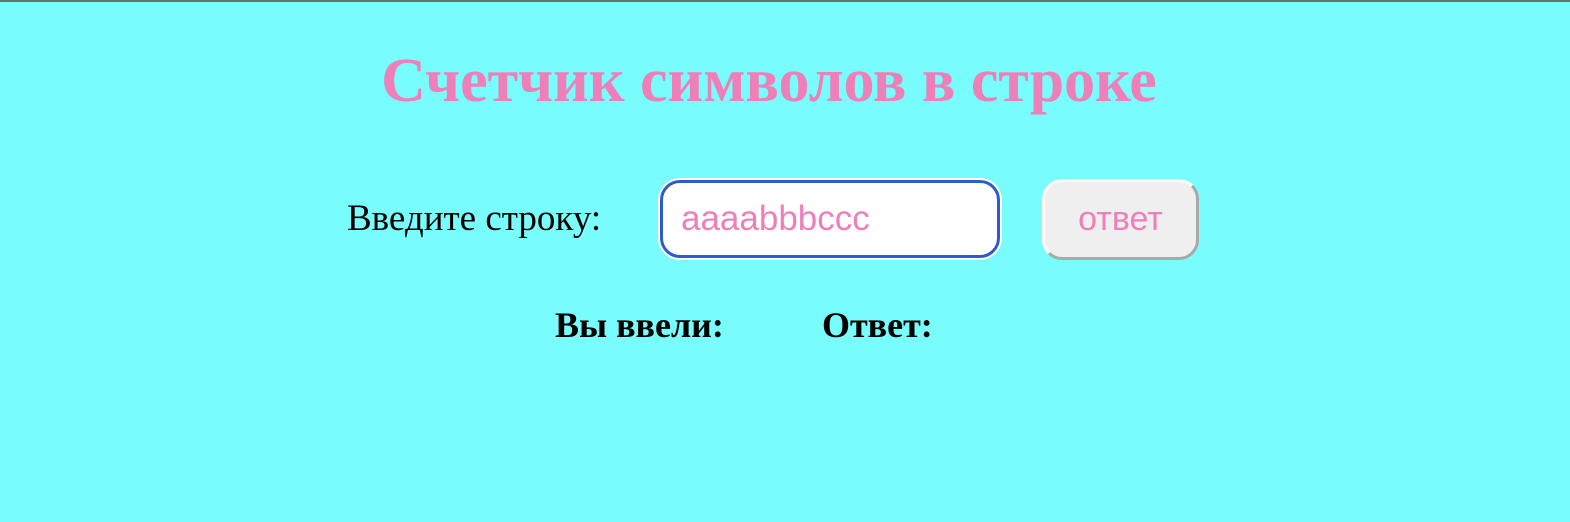 This screenshot has width=1570, height=522. Describe the element at coordinates (1120, 219) in the screenshot. I see `answer-button: ответ` at that location.